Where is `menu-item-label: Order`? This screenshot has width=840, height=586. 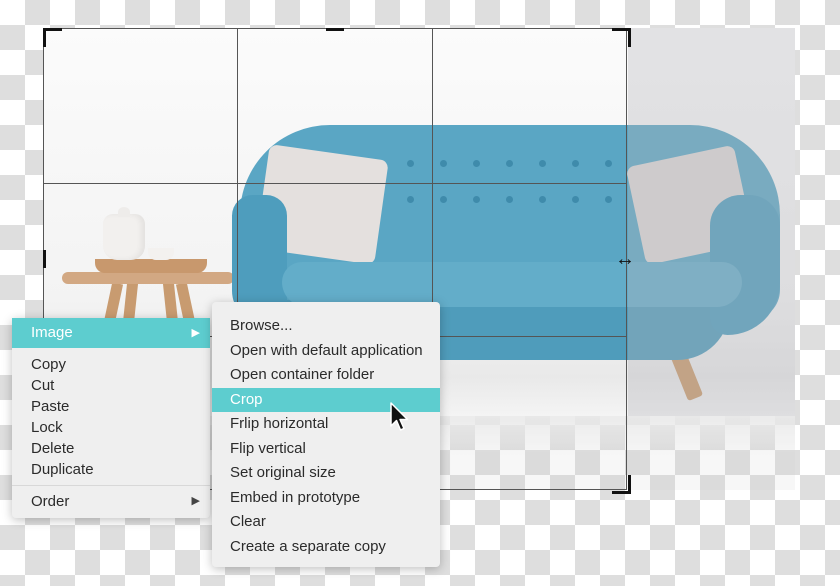 menu-item-label: Order is located at coordinates (50, 501).